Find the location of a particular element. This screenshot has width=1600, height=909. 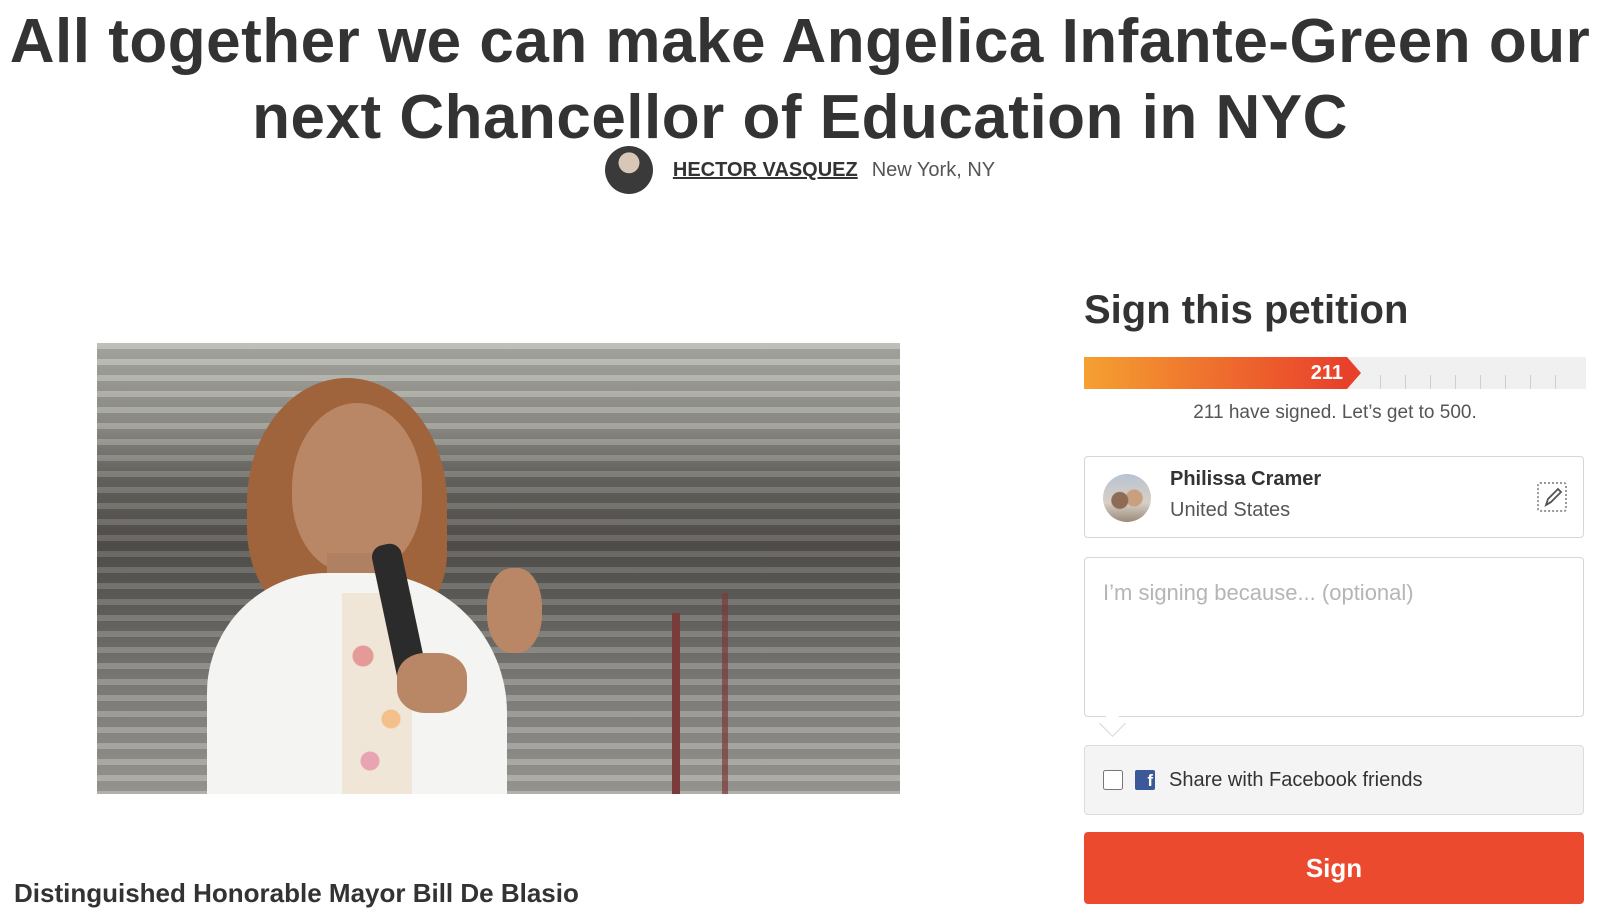

signature-progress-bar: 211 is located at coordinates (1335, 373).